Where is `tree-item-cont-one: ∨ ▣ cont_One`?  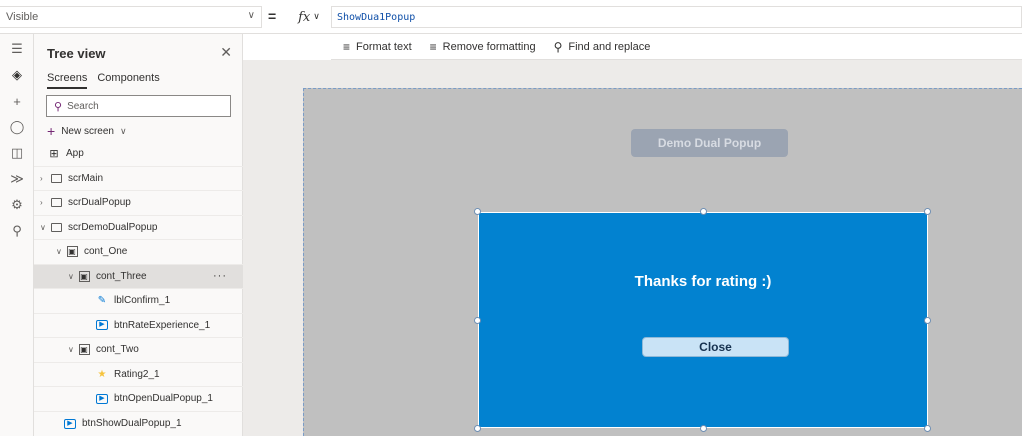 tree-item-cont-one: ∨ ▣ cont_One is located at coordinates (138, 252).